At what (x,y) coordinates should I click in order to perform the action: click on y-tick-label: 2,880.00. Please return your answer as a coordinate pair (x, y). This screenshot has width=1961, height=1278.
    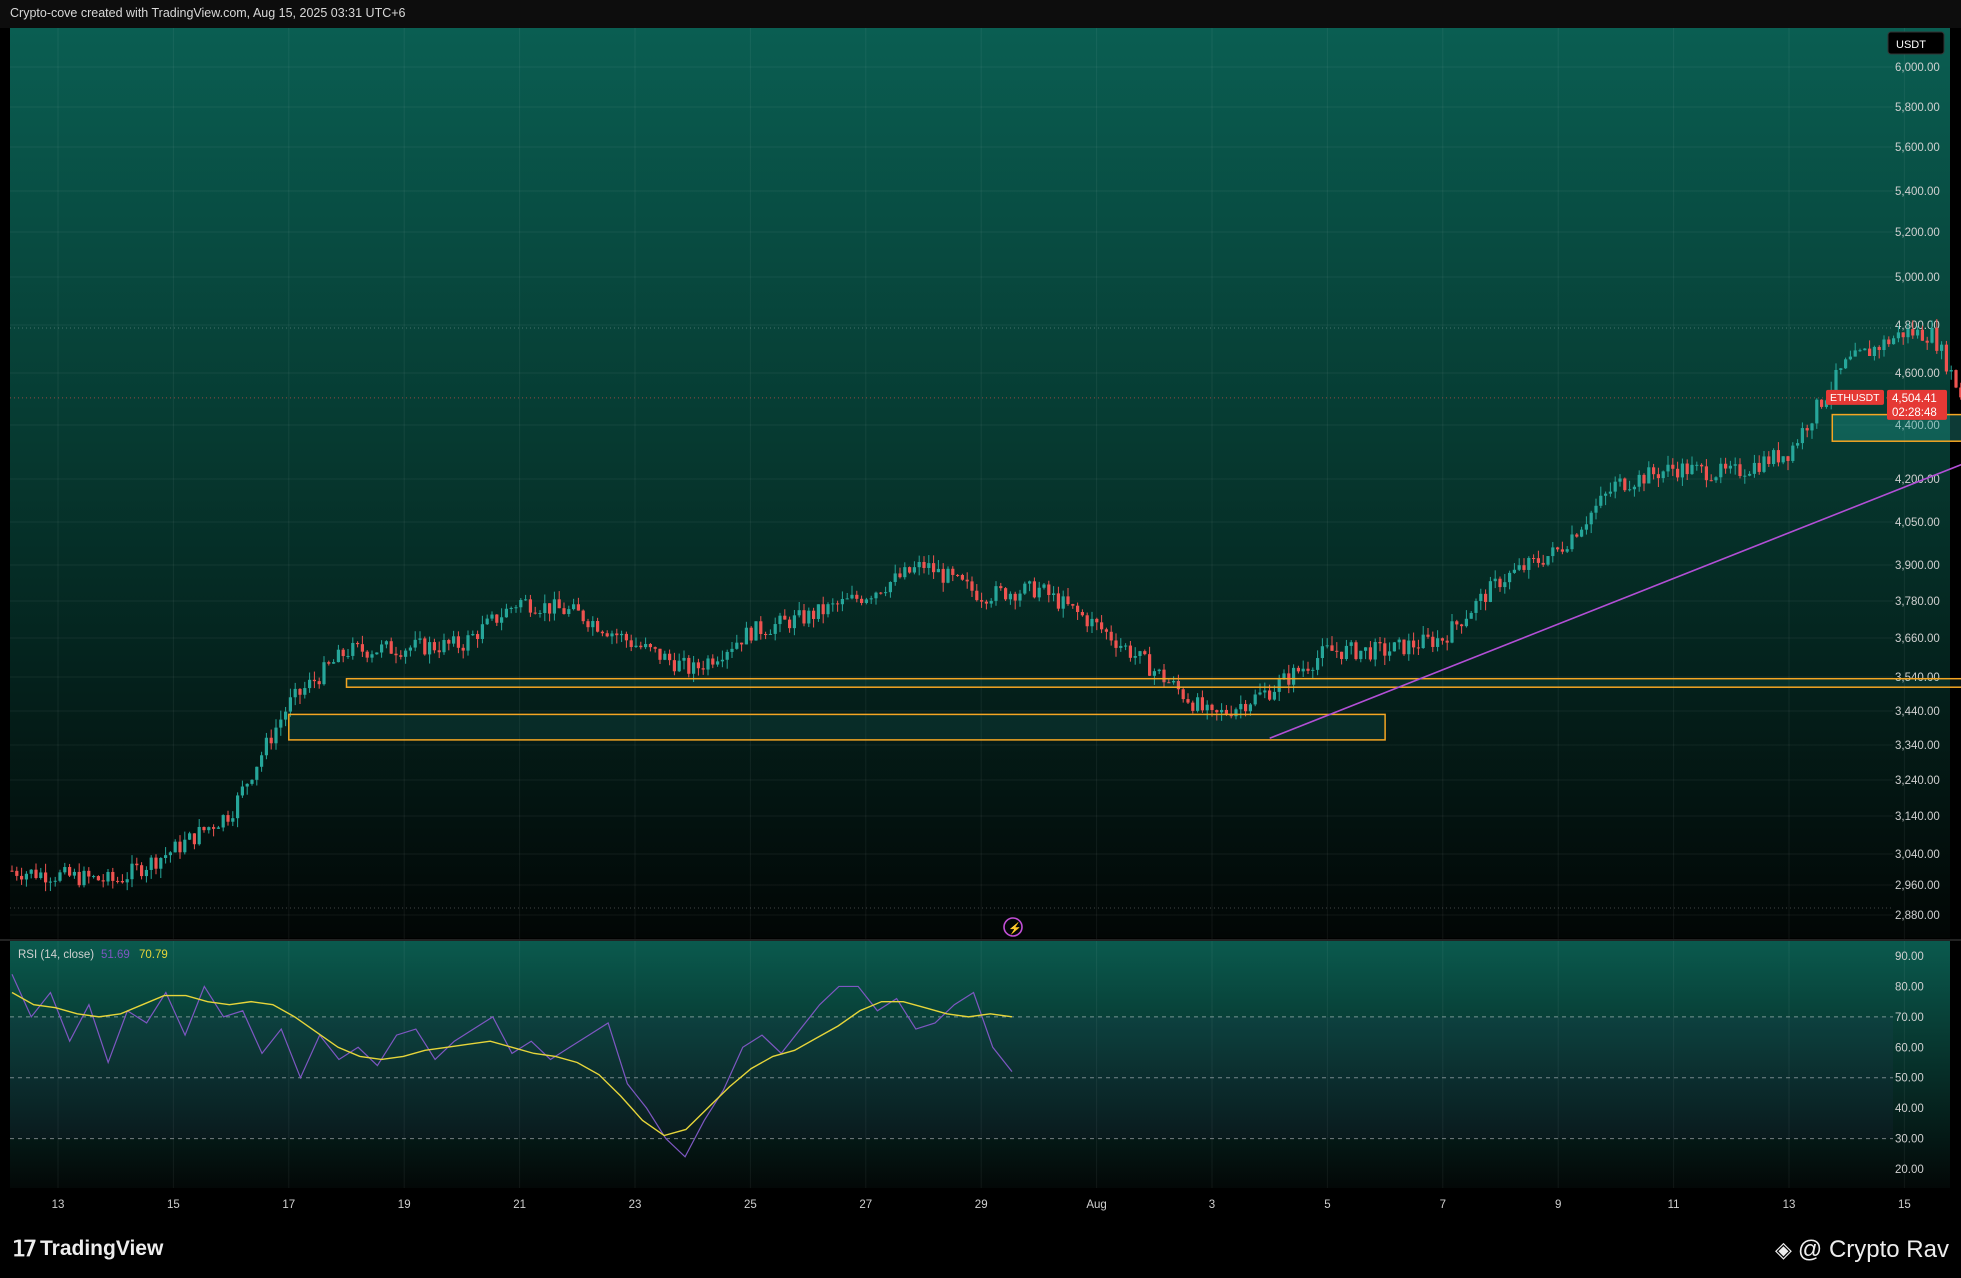
    Looking at the image, I should click on (1917, 916).